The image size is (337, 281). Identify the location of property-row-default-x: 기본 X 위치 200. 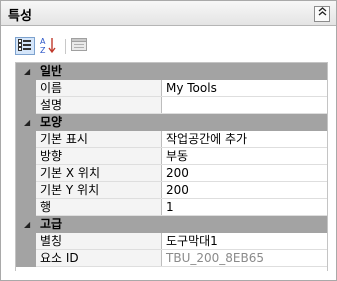
(171, 173).